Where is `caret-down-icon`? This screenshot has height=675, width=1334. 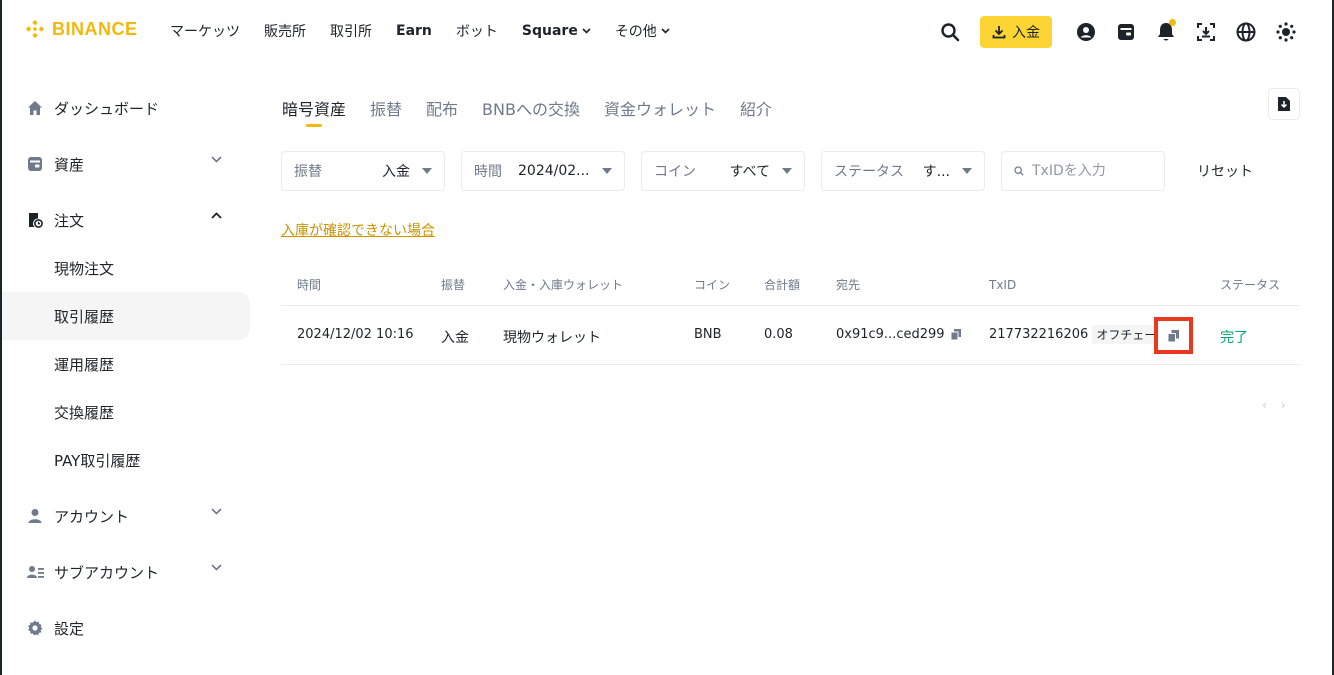 caret-down-icon is located at coordinates (607, 171).